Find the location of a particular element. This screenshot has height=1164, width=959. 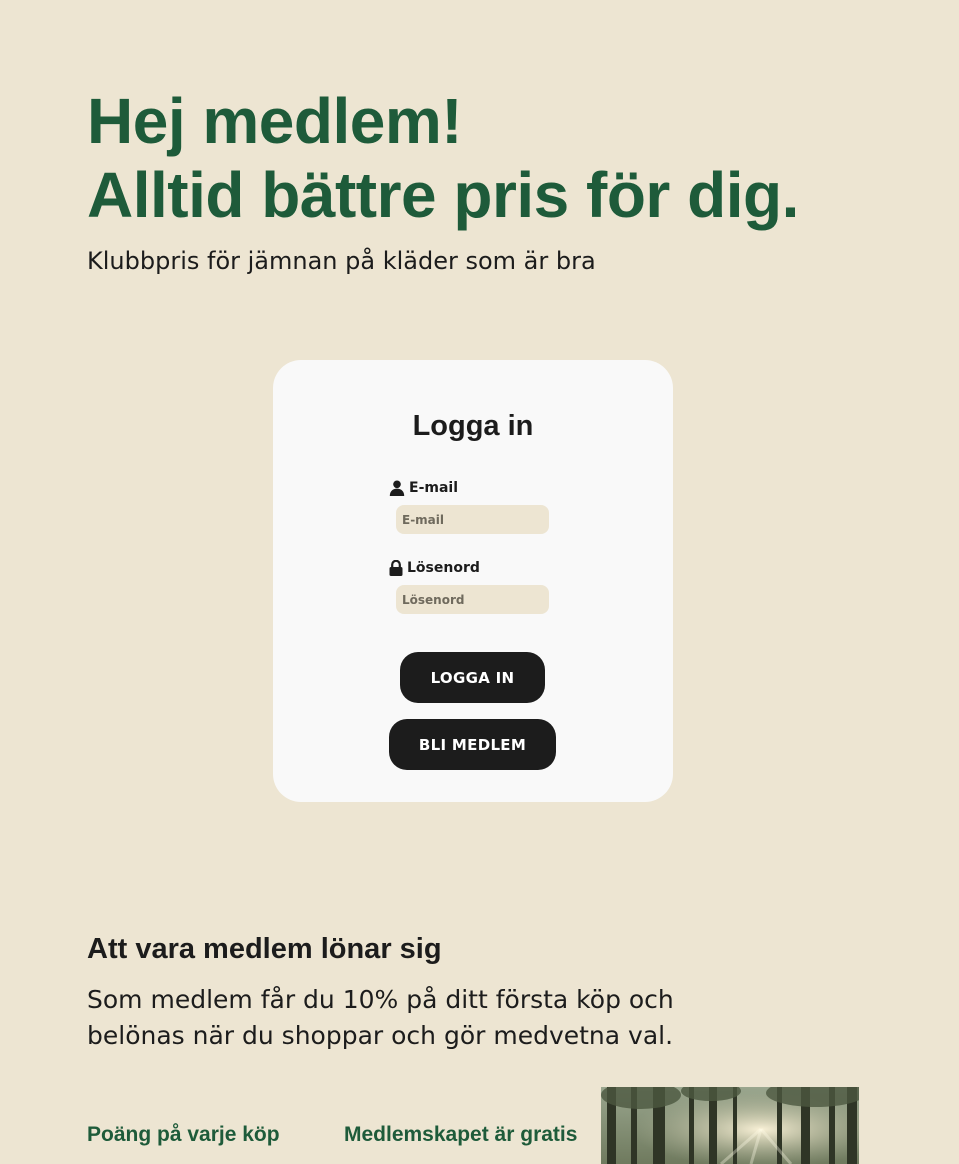

password-input is located at coordinates (472, 599).